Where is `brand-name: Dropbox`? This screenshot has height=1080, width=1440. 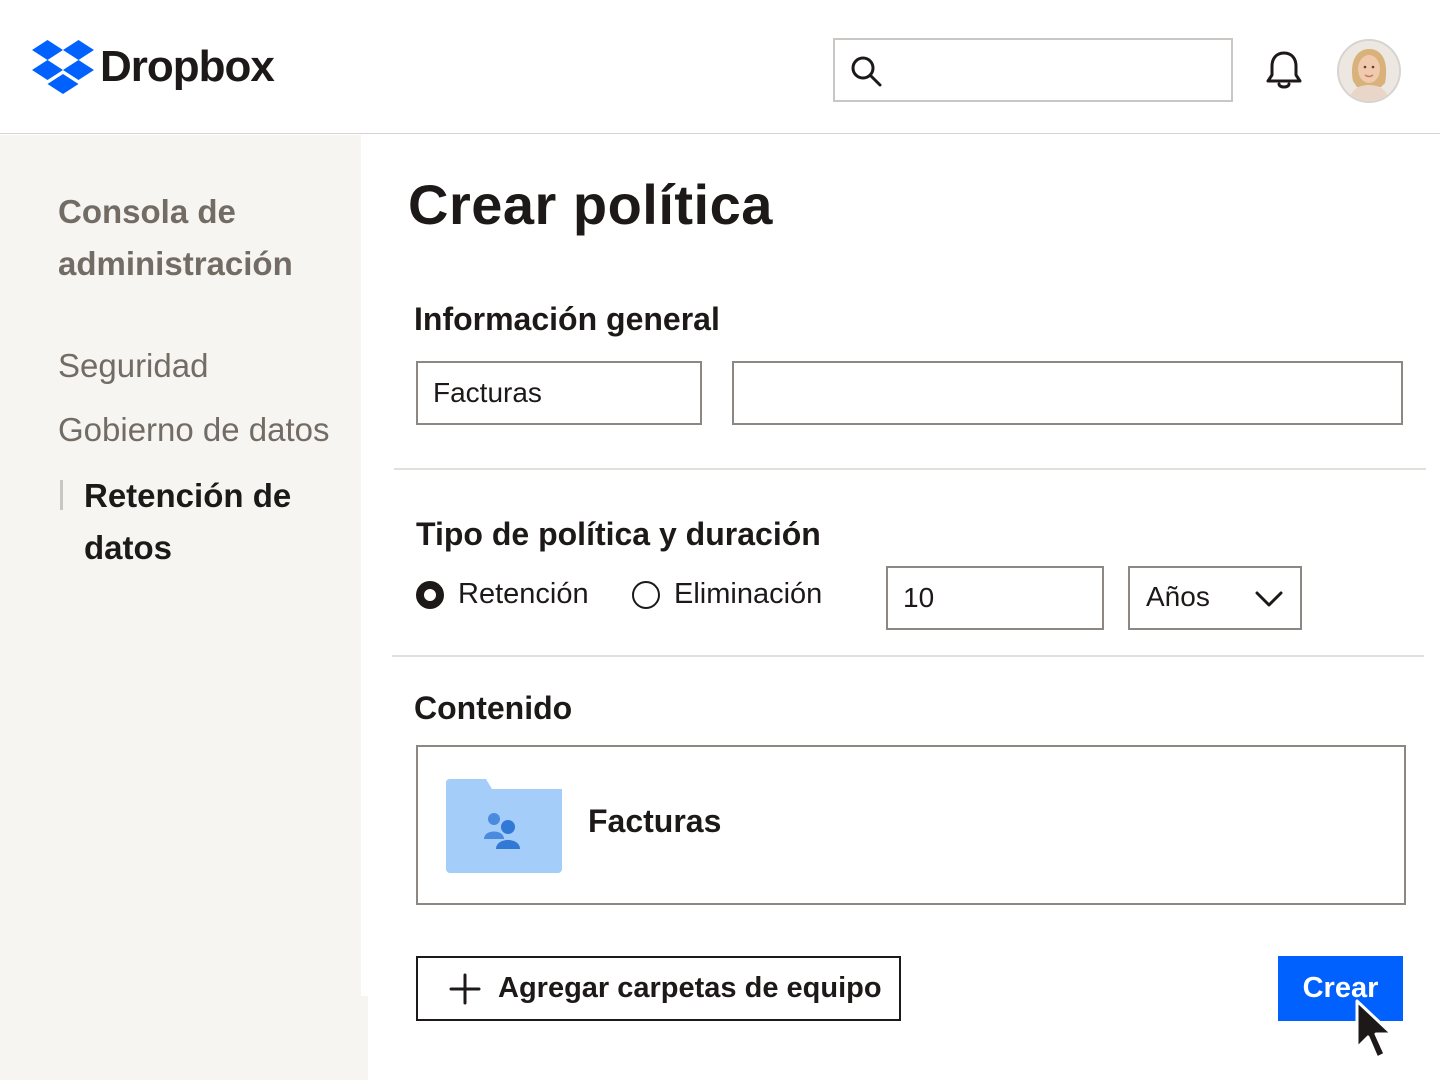
brand-name: Dropbox is located at coordinates (187, 66).